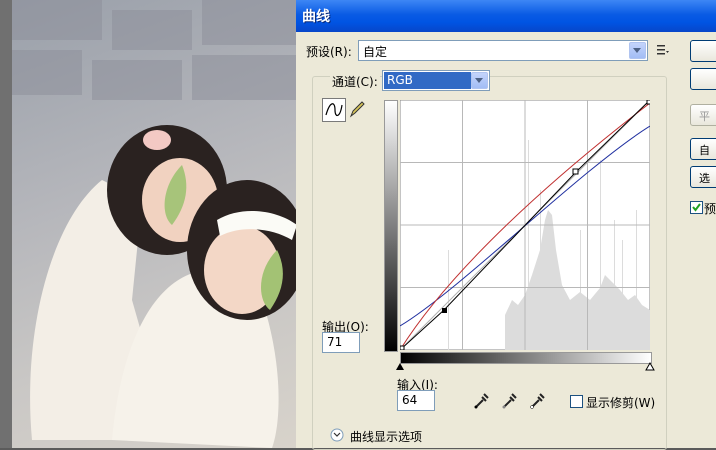 The image size is (716, 450). I want to click on smooth-button: 平, so click(703, 115).